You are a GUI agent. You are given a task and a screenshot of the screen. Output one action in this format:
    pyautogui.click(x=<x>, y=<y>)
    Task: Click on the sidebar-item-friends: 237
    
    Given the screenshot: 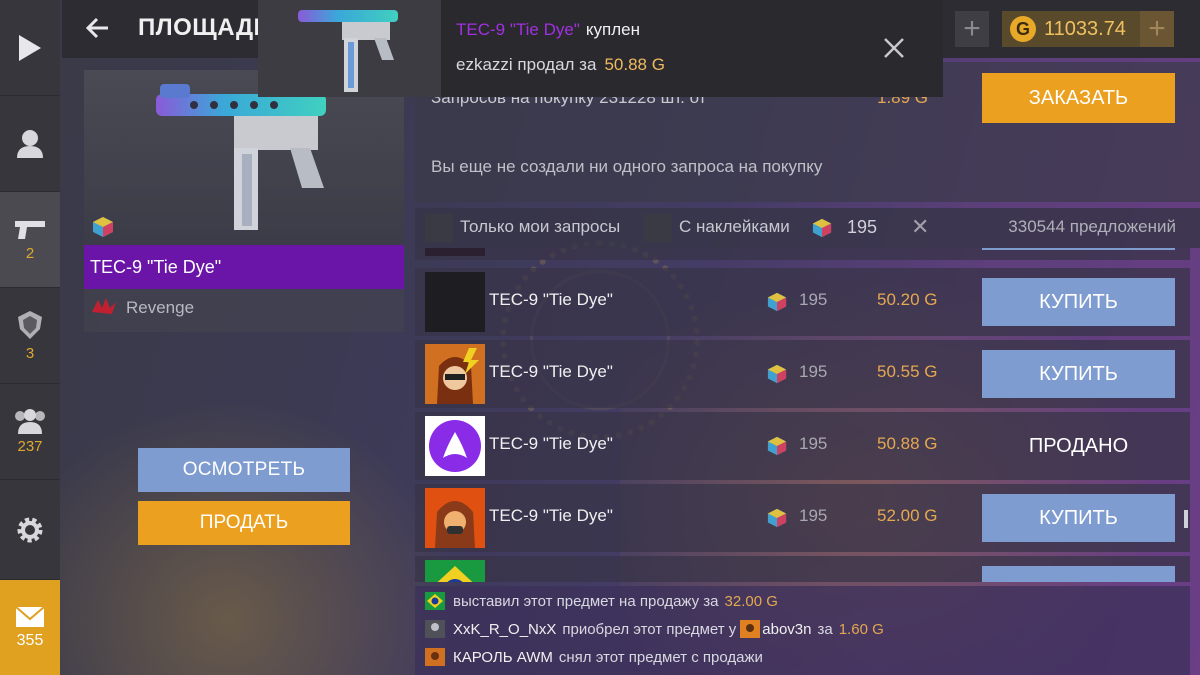 What is the action you would take?
    pyautogui.click(x=30, y=432)
    